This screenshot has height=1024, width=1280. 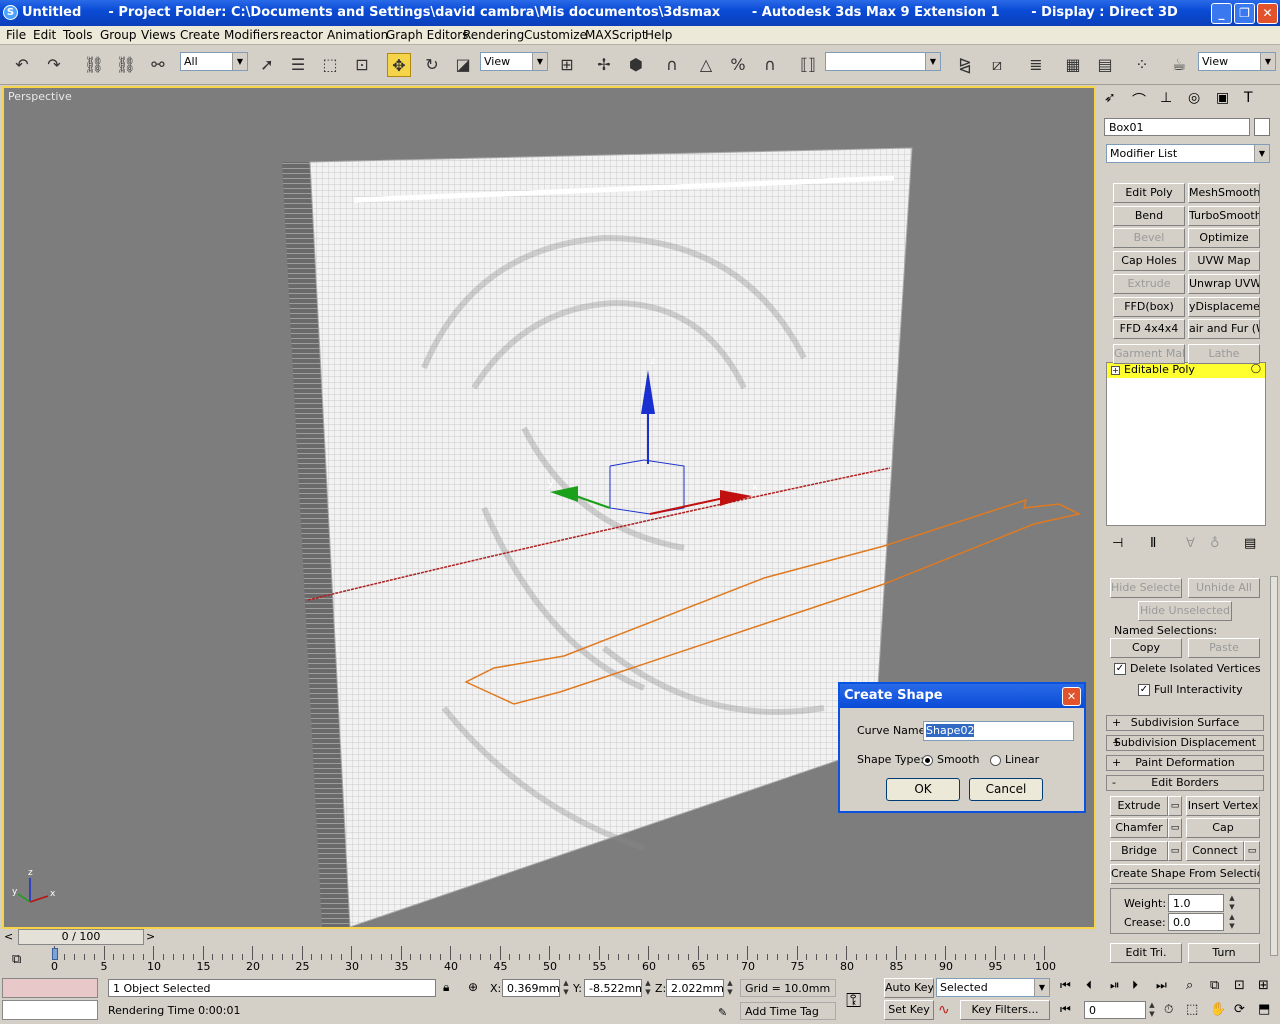 I want to click on weight-spinner: ▲ ▼, so click(x=1232, y=903).